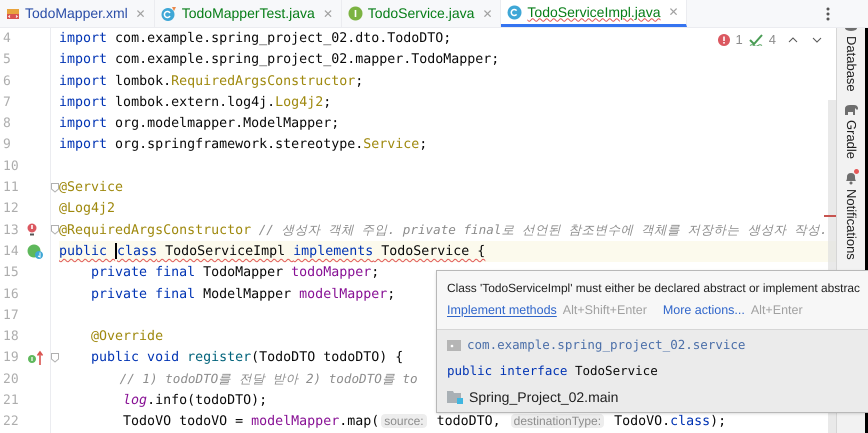 The width and height of the screenshot is (868, 433). What do you see at coordinates (828, 13) in the screenshot?
I see `more-menu-icon` at bounding box center [828, 13].